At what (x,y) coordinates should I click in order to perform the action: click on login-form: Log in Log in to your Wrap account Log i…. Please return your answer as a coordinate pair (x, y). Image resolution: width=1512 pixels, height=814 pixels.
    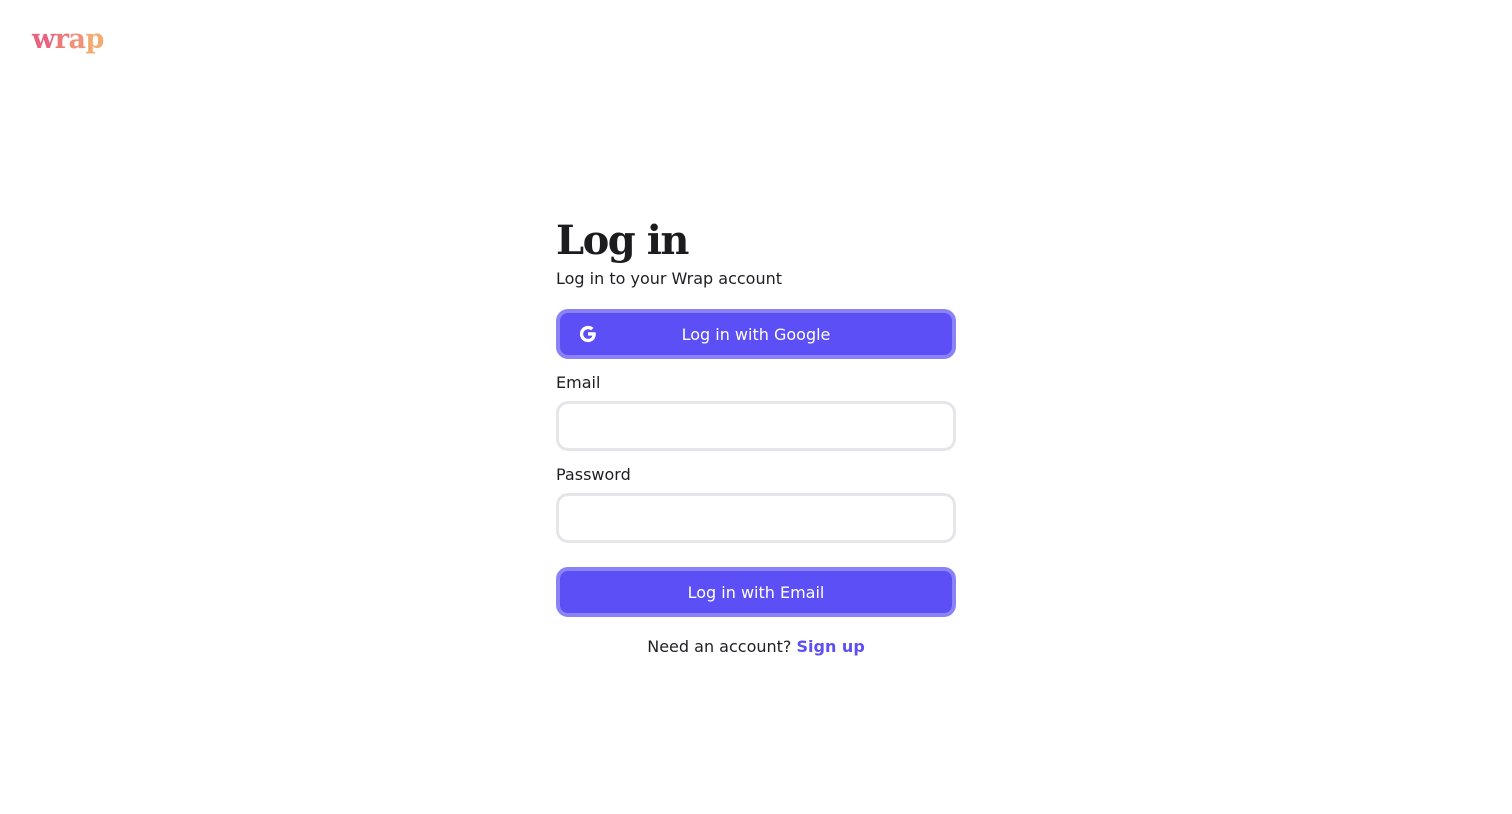
    Looking at the image, I should click on (756, 437).